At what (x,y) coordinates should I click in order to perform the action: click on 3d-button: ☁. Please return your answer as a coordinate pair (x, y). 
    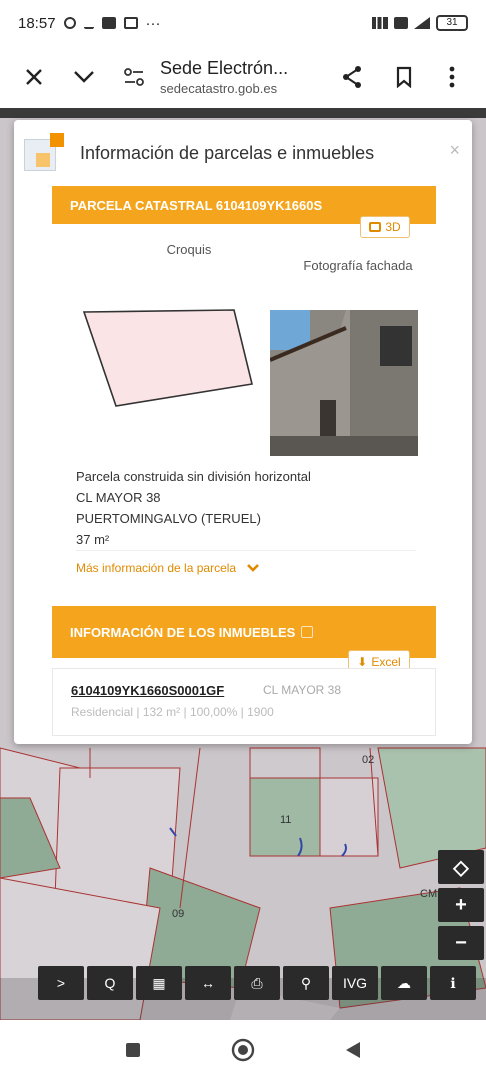
    Looking at the image, I should click on (404, 983).